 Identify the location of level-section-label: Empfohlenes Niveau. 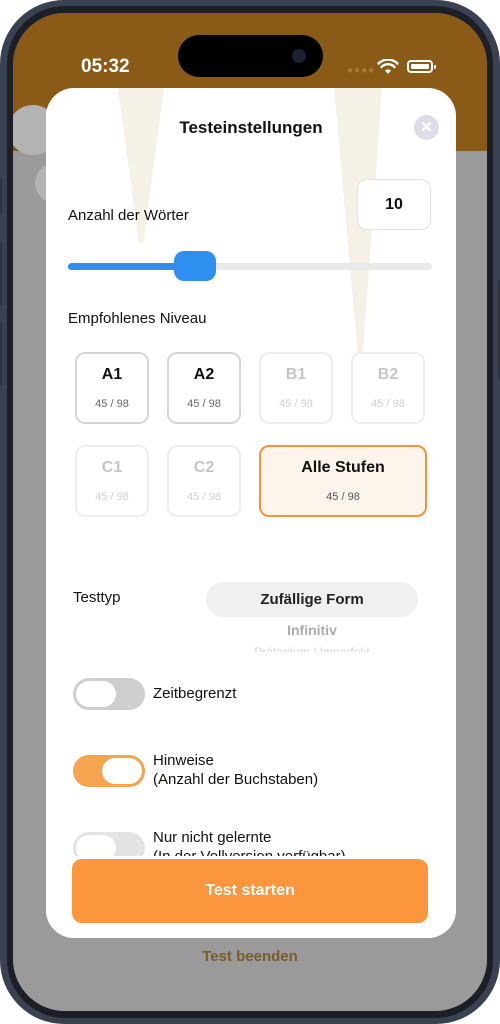
(137, 318).